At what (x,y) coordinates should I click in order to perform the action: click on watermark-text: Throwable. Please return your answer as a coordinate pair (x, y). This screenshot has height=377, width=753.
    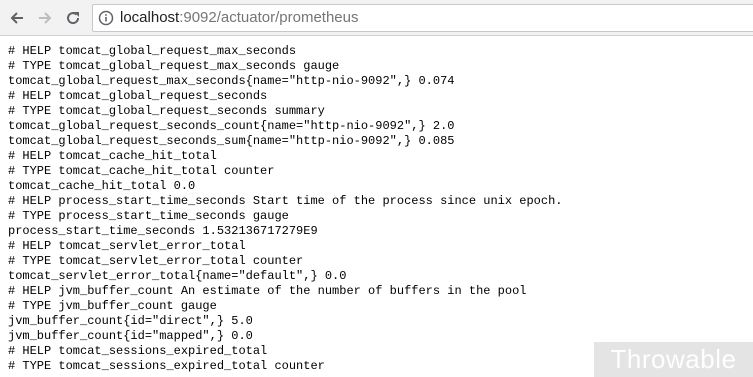
    Looking at the image, I should click on (673, 359).